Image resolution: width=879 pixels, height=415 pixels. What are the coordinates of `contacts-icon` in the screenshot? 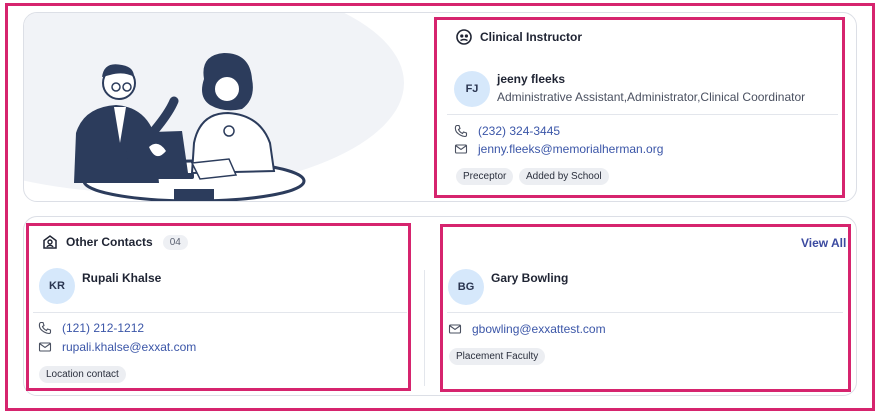 It's located at (50, 242).